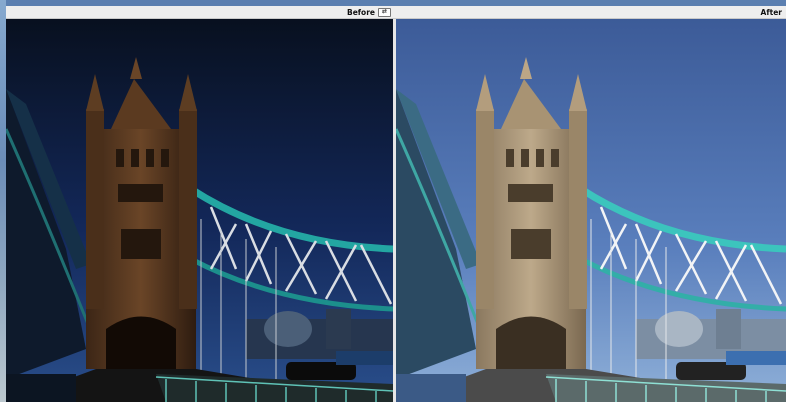  What do you see at coordinates (360, 12) in the screenshot?
I see `before-label: Before` at bounding box center [360, 12].